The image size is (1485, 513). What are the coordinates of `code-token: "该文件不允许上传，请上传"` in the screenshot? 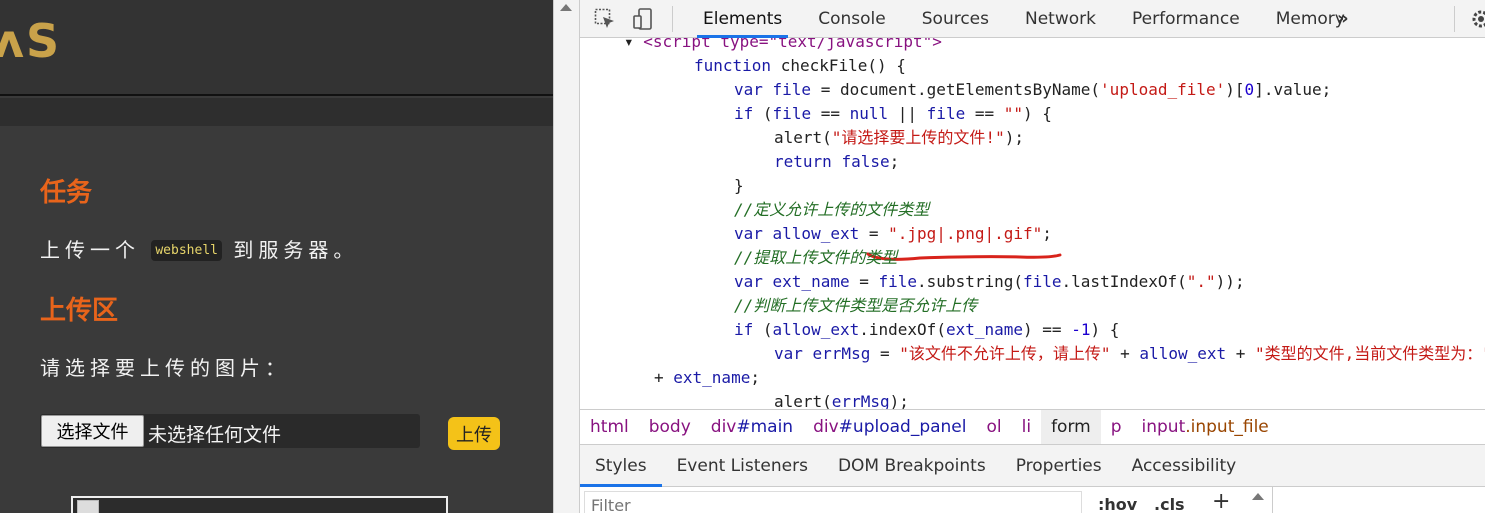 It's located at (1005, 353).